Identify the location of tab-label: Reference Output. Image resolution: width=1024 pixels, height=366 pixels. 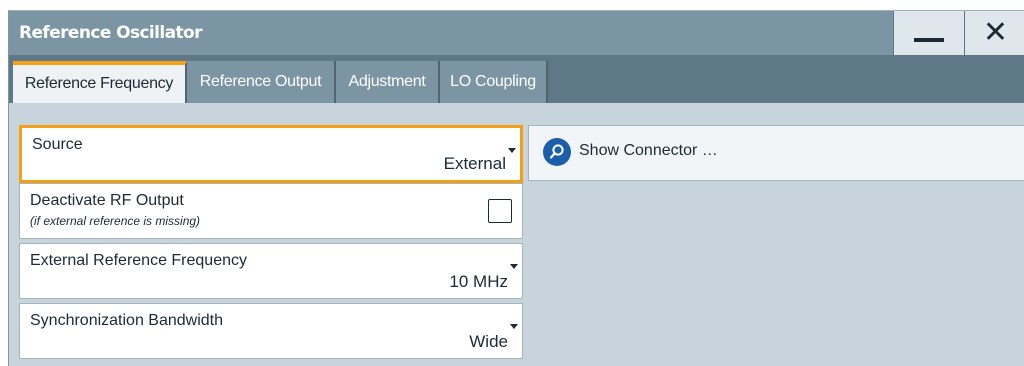
(260, 81).